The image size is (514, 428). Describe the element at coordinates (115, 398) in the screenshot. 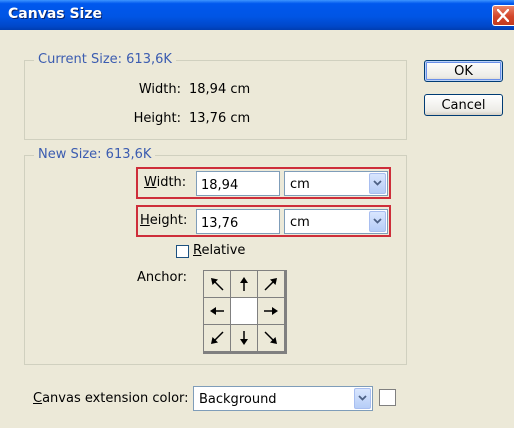

I see `extension-color-label-rest: anvas extension color:` at that location.